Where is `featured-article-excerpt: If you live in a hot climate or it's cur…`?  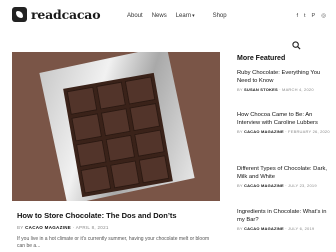 featured-article-excerpt: If you live in a hot climate or it's cur… is located at coordinates (113, 242).